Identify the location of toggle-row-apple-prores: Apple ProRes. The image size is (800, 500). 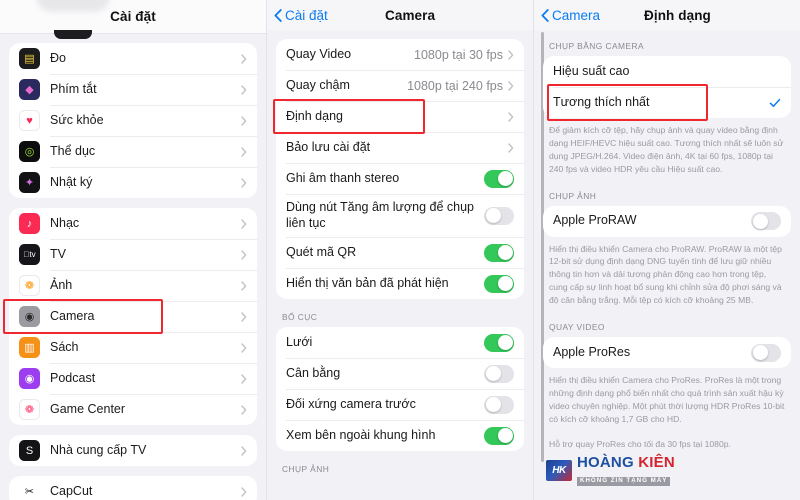
(667, 352).